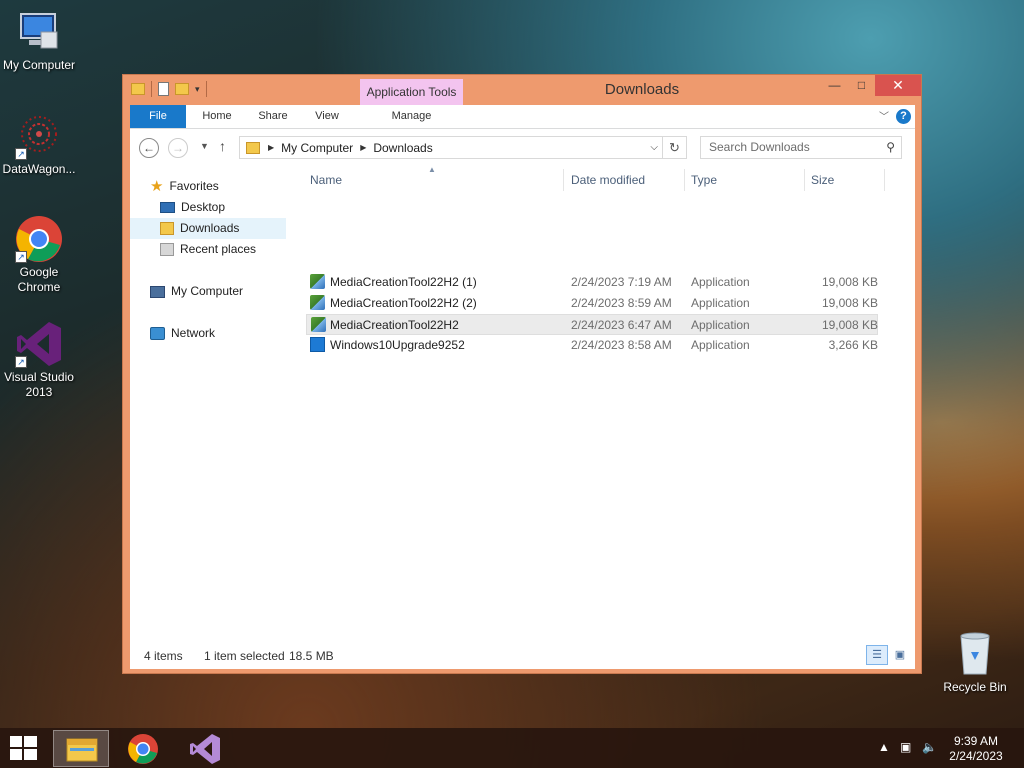 The image size is (1024, 768). What do you see at coordinates (403, 303) in the screenshot?
I see `file-name: MediaCreationTool22H2 (2)` at bounding box center [403, 303].